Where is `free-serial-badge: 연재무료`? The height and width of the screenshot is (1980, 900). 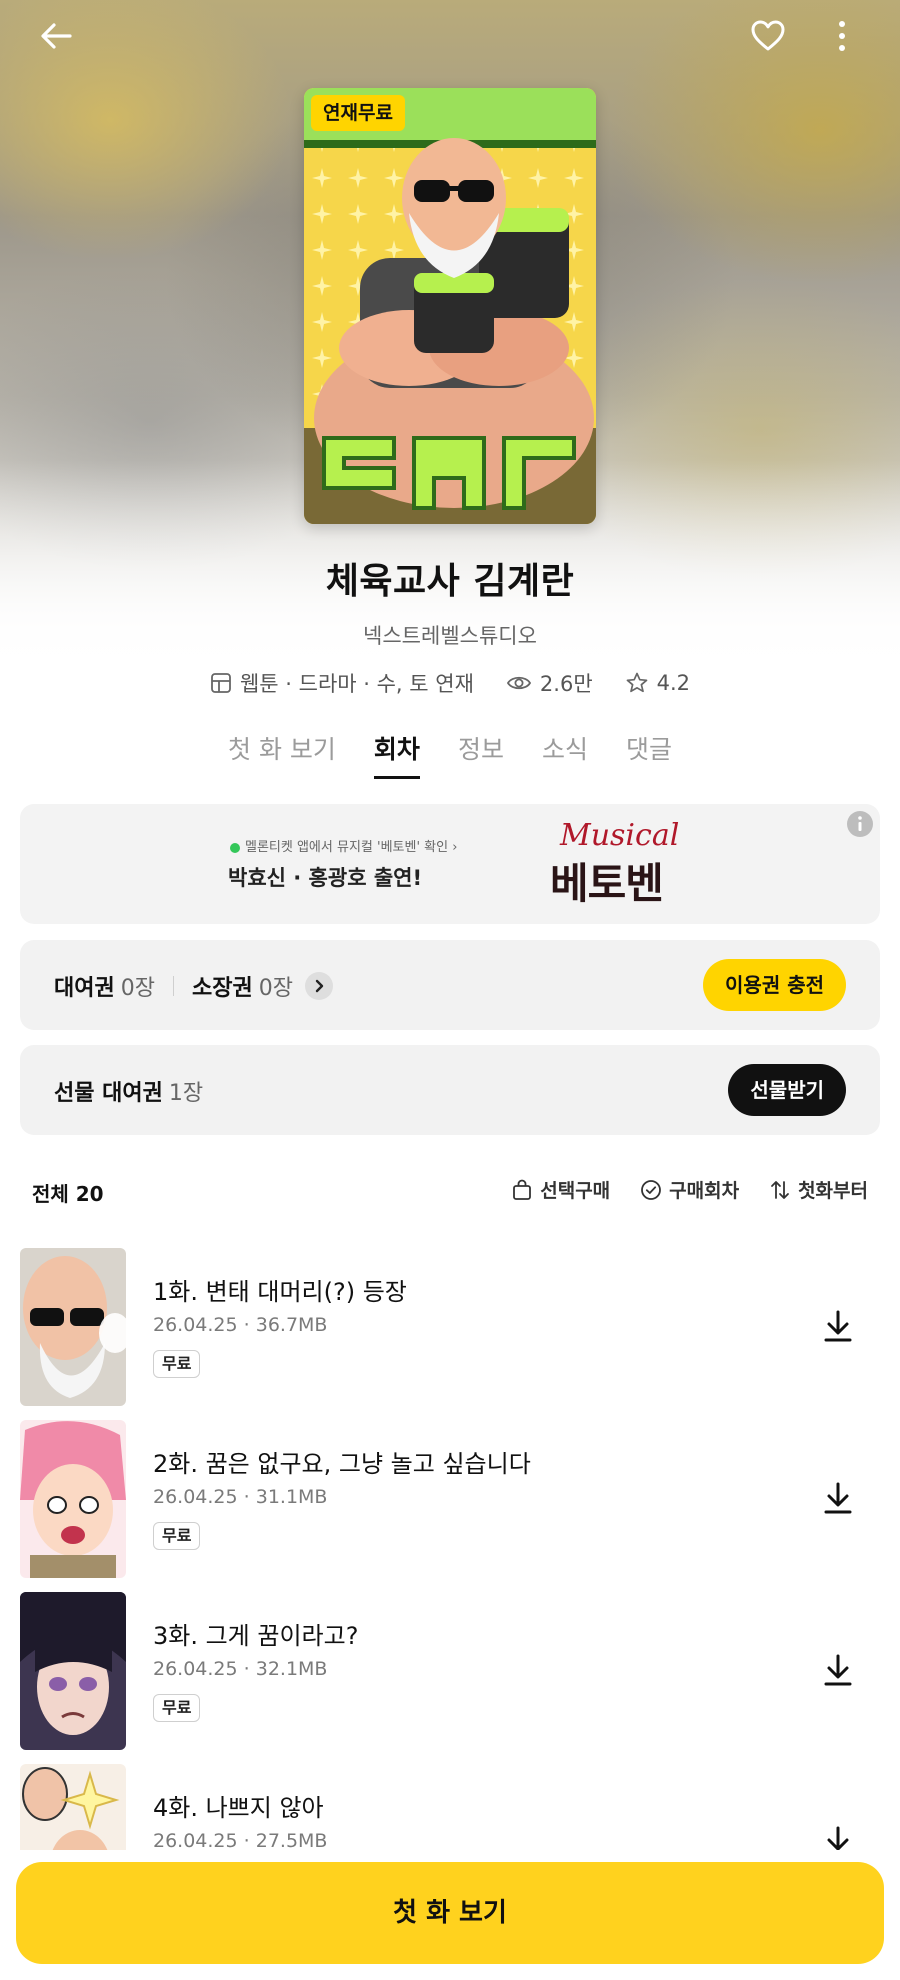
free-serial-badge: 연재무료 is located at coordinates (358, 113).